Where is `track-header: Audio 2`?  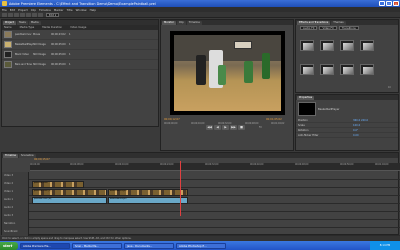
track-header: Audio 2 is located at coordinates (15, 208).